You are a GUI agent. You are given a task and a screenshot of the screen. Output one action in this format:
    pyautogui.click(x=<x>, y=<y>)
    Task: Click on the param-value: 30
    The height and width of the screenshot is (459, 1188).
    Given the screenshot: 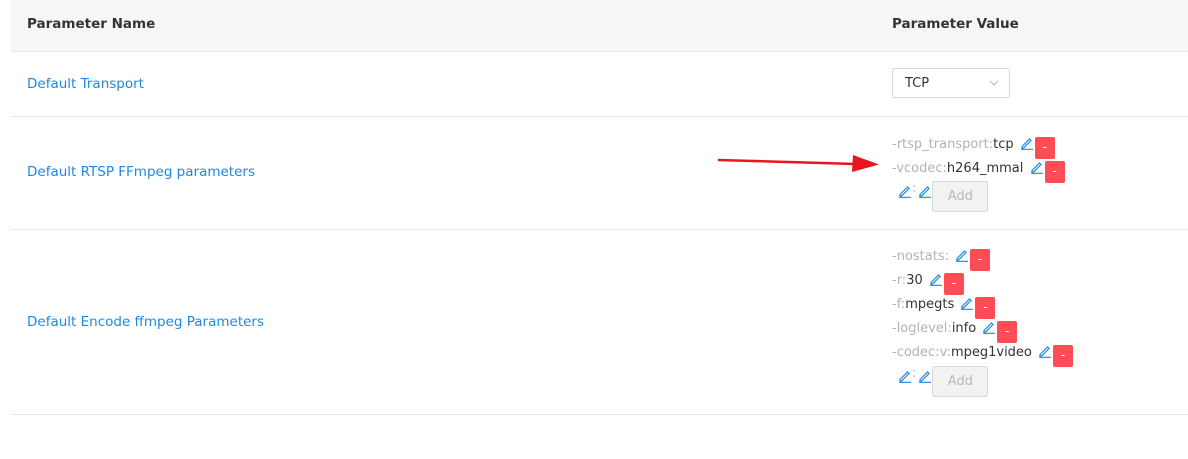 What is the action you would take?
    pyautogui.click(x=914, y=280)
    